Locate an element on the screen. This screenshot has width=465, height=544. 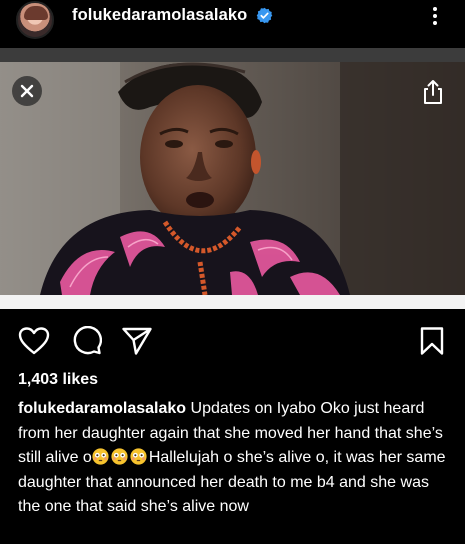
comment-icon is located at coordinates (87, 341).